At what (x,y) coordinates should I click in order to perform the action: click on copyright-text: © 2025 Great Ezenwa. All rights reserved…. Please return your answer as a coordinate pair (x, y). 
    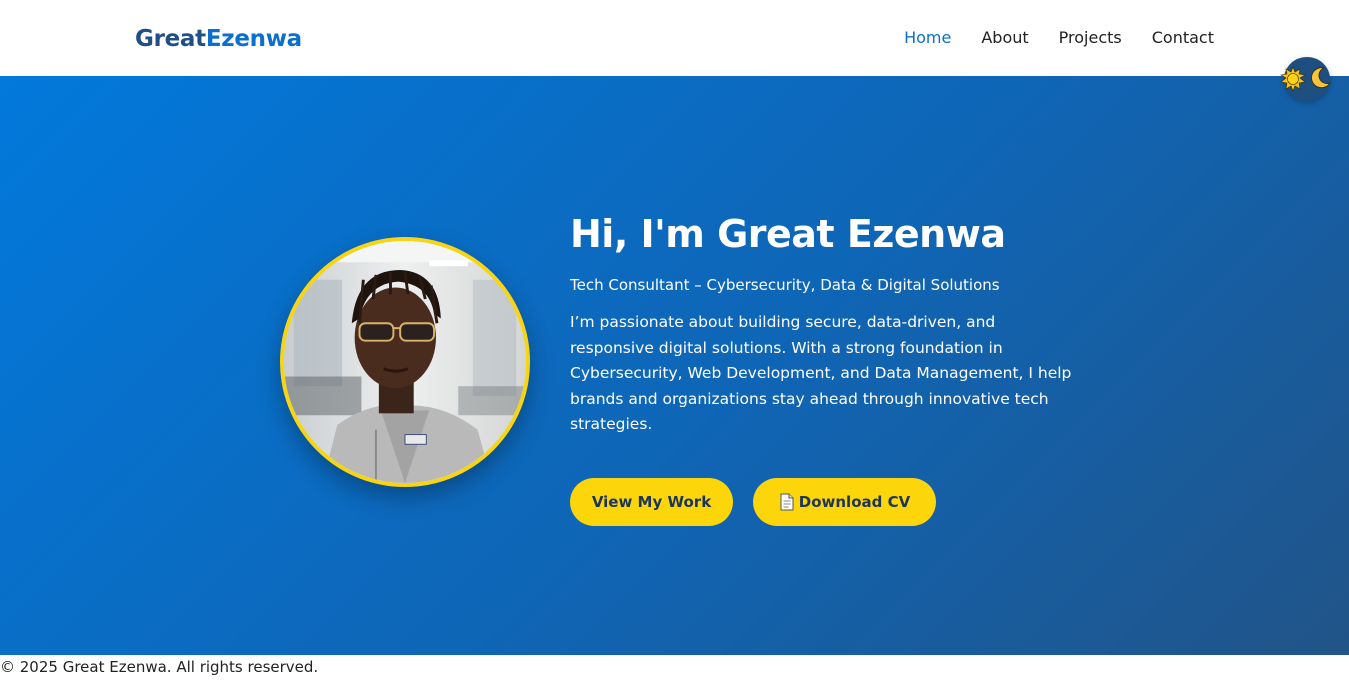
    Looking at the image, I should click on (159, 667).